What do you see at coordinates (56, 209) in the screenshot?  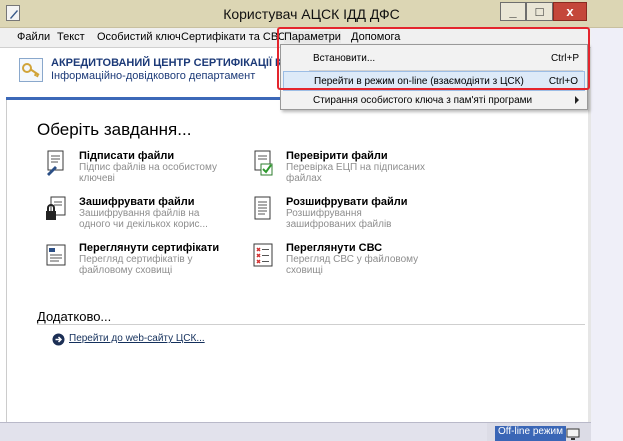 I see `encrypt-document-icon` at bounding box center [56, 209].